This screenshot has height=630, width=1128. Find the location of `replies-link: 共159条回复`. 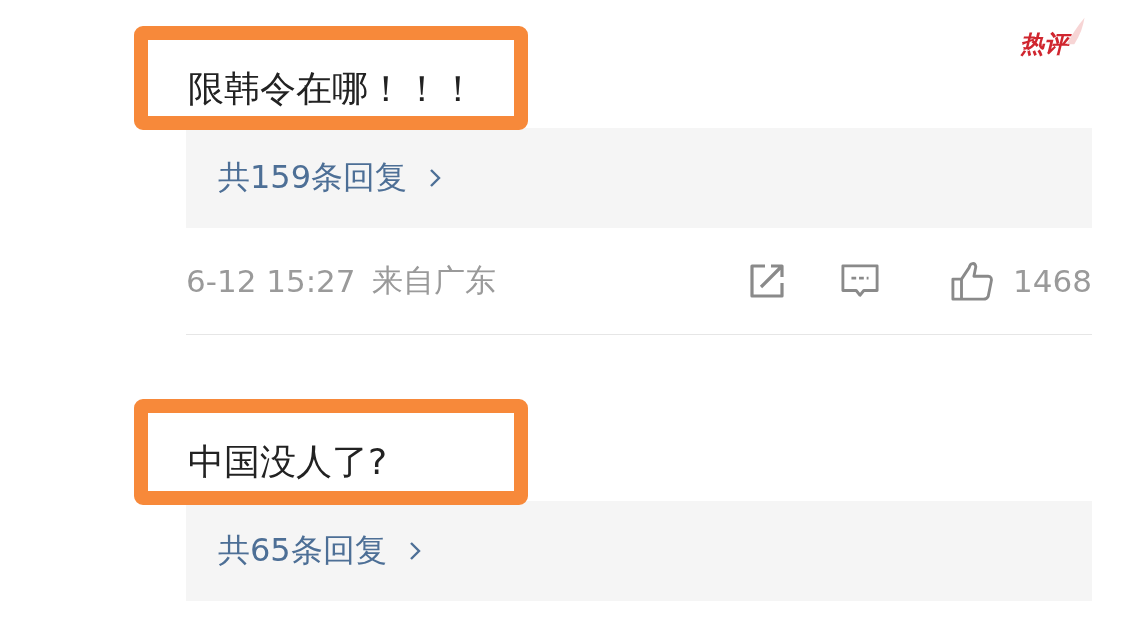

replies-link: 共159条回复 is located at coordinates (313, 178).